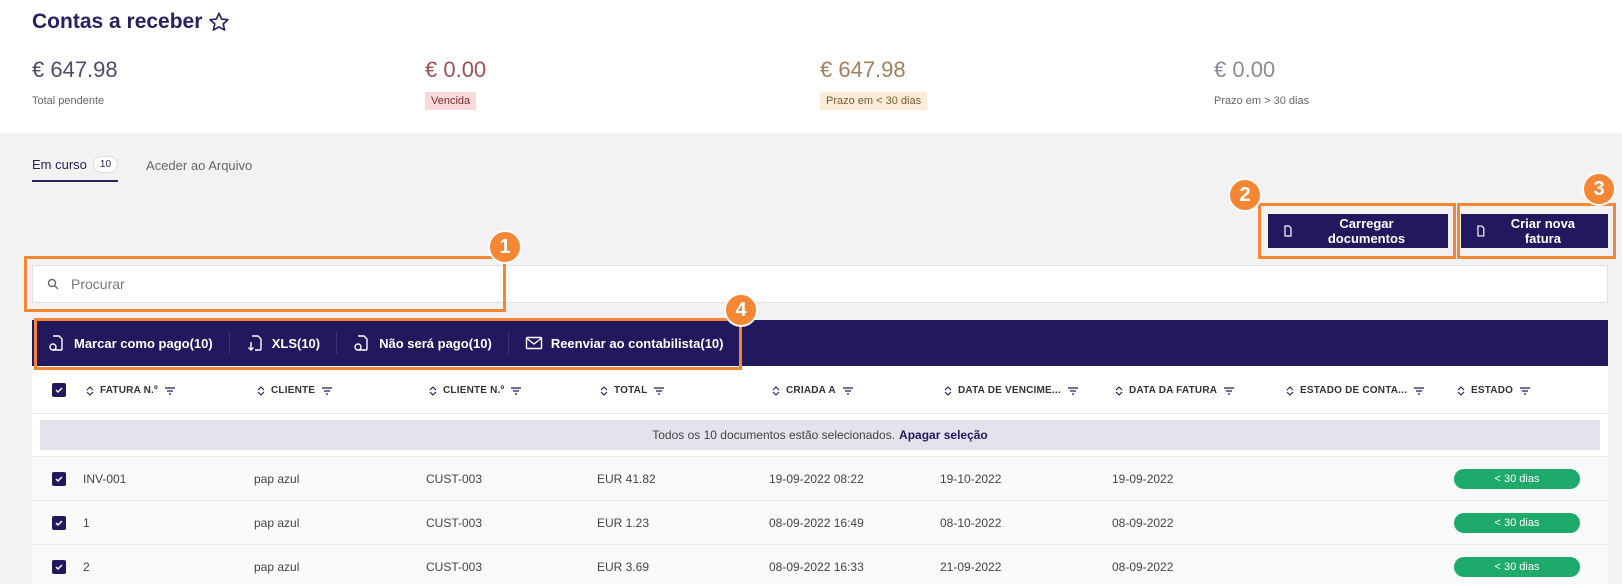 The image size is (1622, 584). I want to click on select-all-checkbox, so click(59, 390).